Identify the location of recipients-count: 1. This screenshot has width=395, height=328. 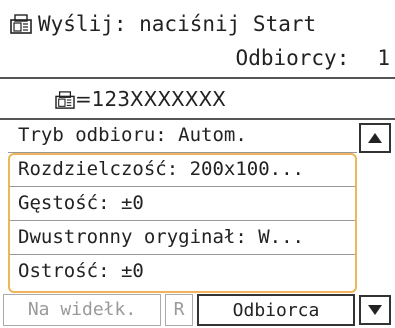
(383, 58).